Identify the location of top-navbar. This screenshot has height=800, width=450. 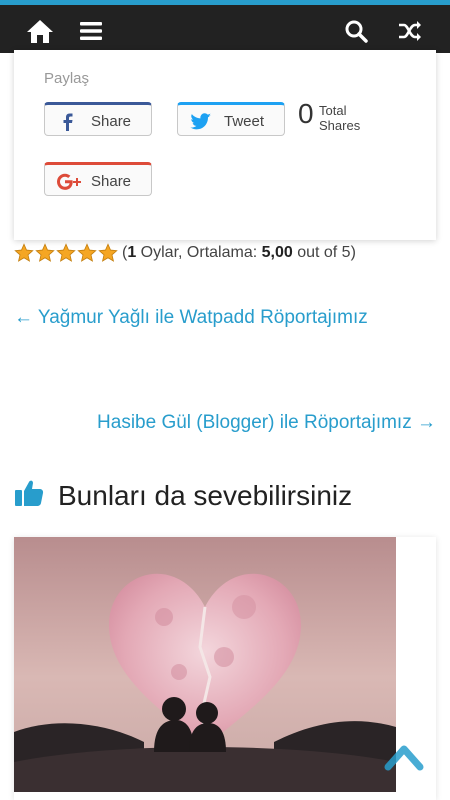
(225, 26).